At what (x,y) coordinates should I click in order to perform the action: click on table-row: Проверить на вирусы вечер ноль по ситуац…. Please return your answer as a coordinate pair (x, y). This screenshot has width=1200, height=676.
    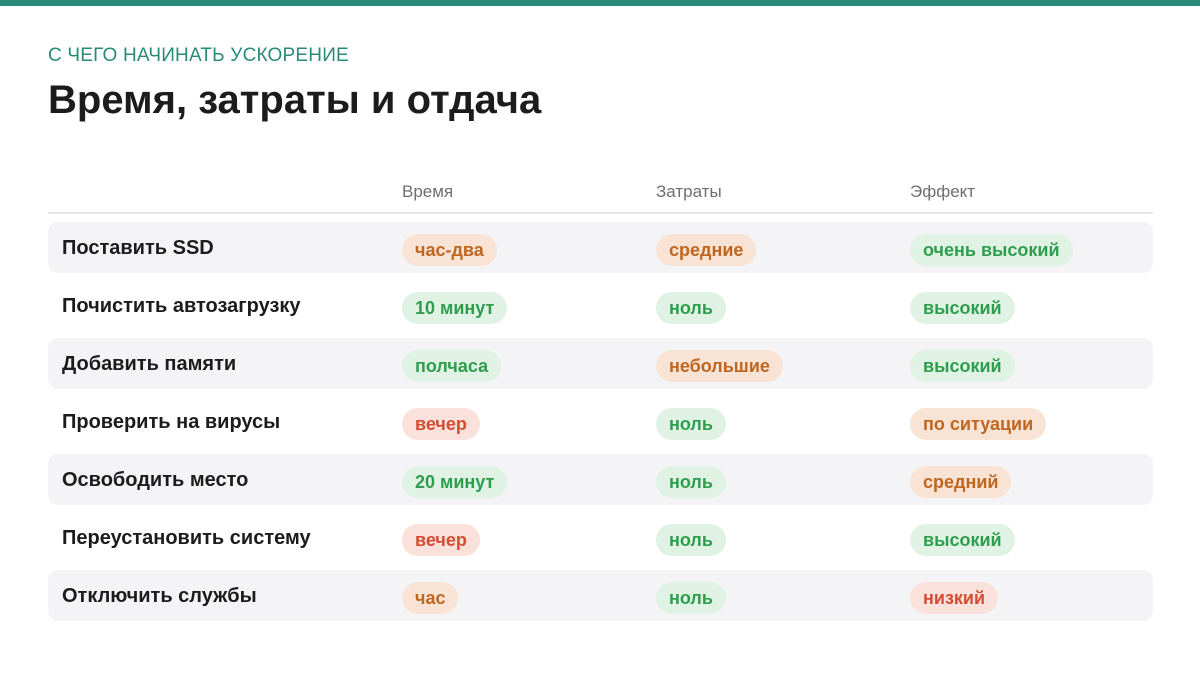
    Looking at the image, I should click on (600, 421).